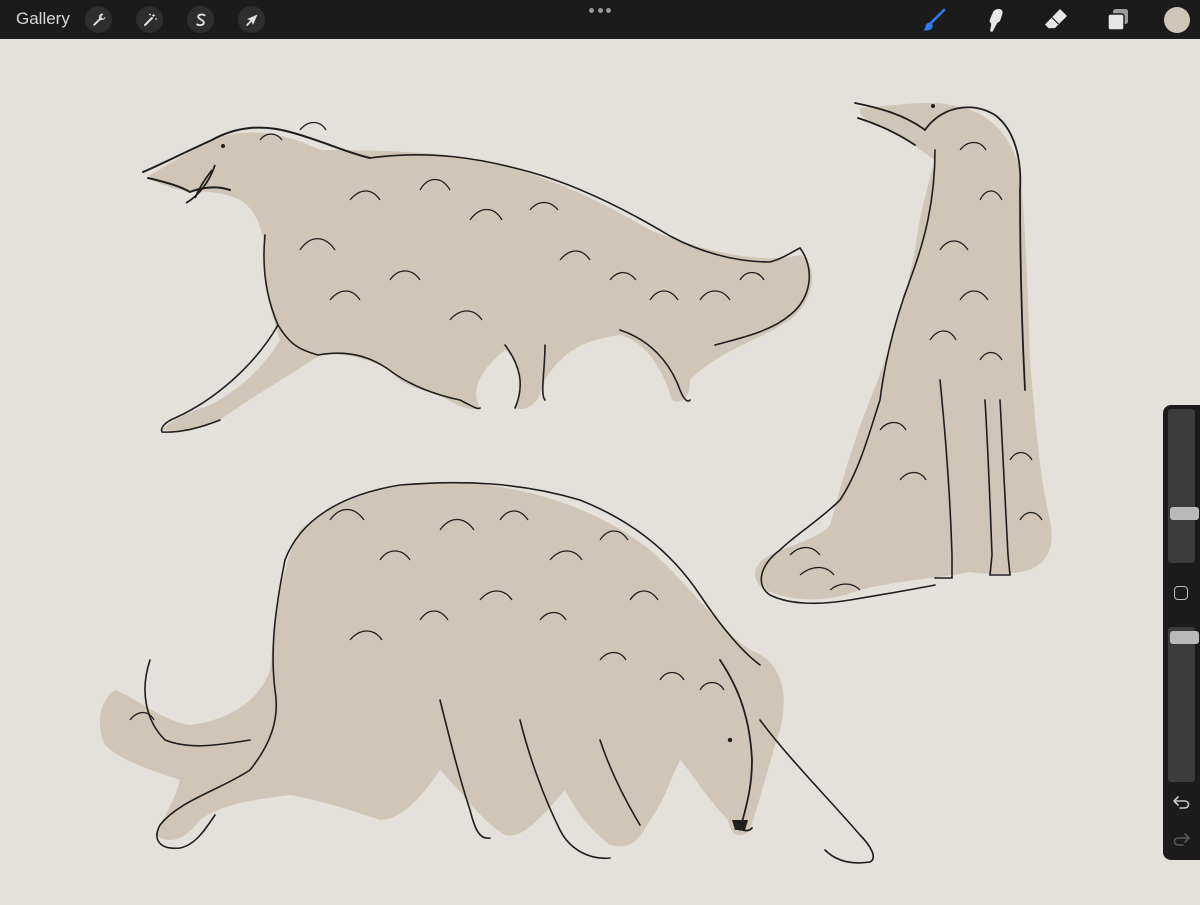 This screenshot has width=1200, height=905. I want to click on brush-size-thumb, so click(1184, 513).